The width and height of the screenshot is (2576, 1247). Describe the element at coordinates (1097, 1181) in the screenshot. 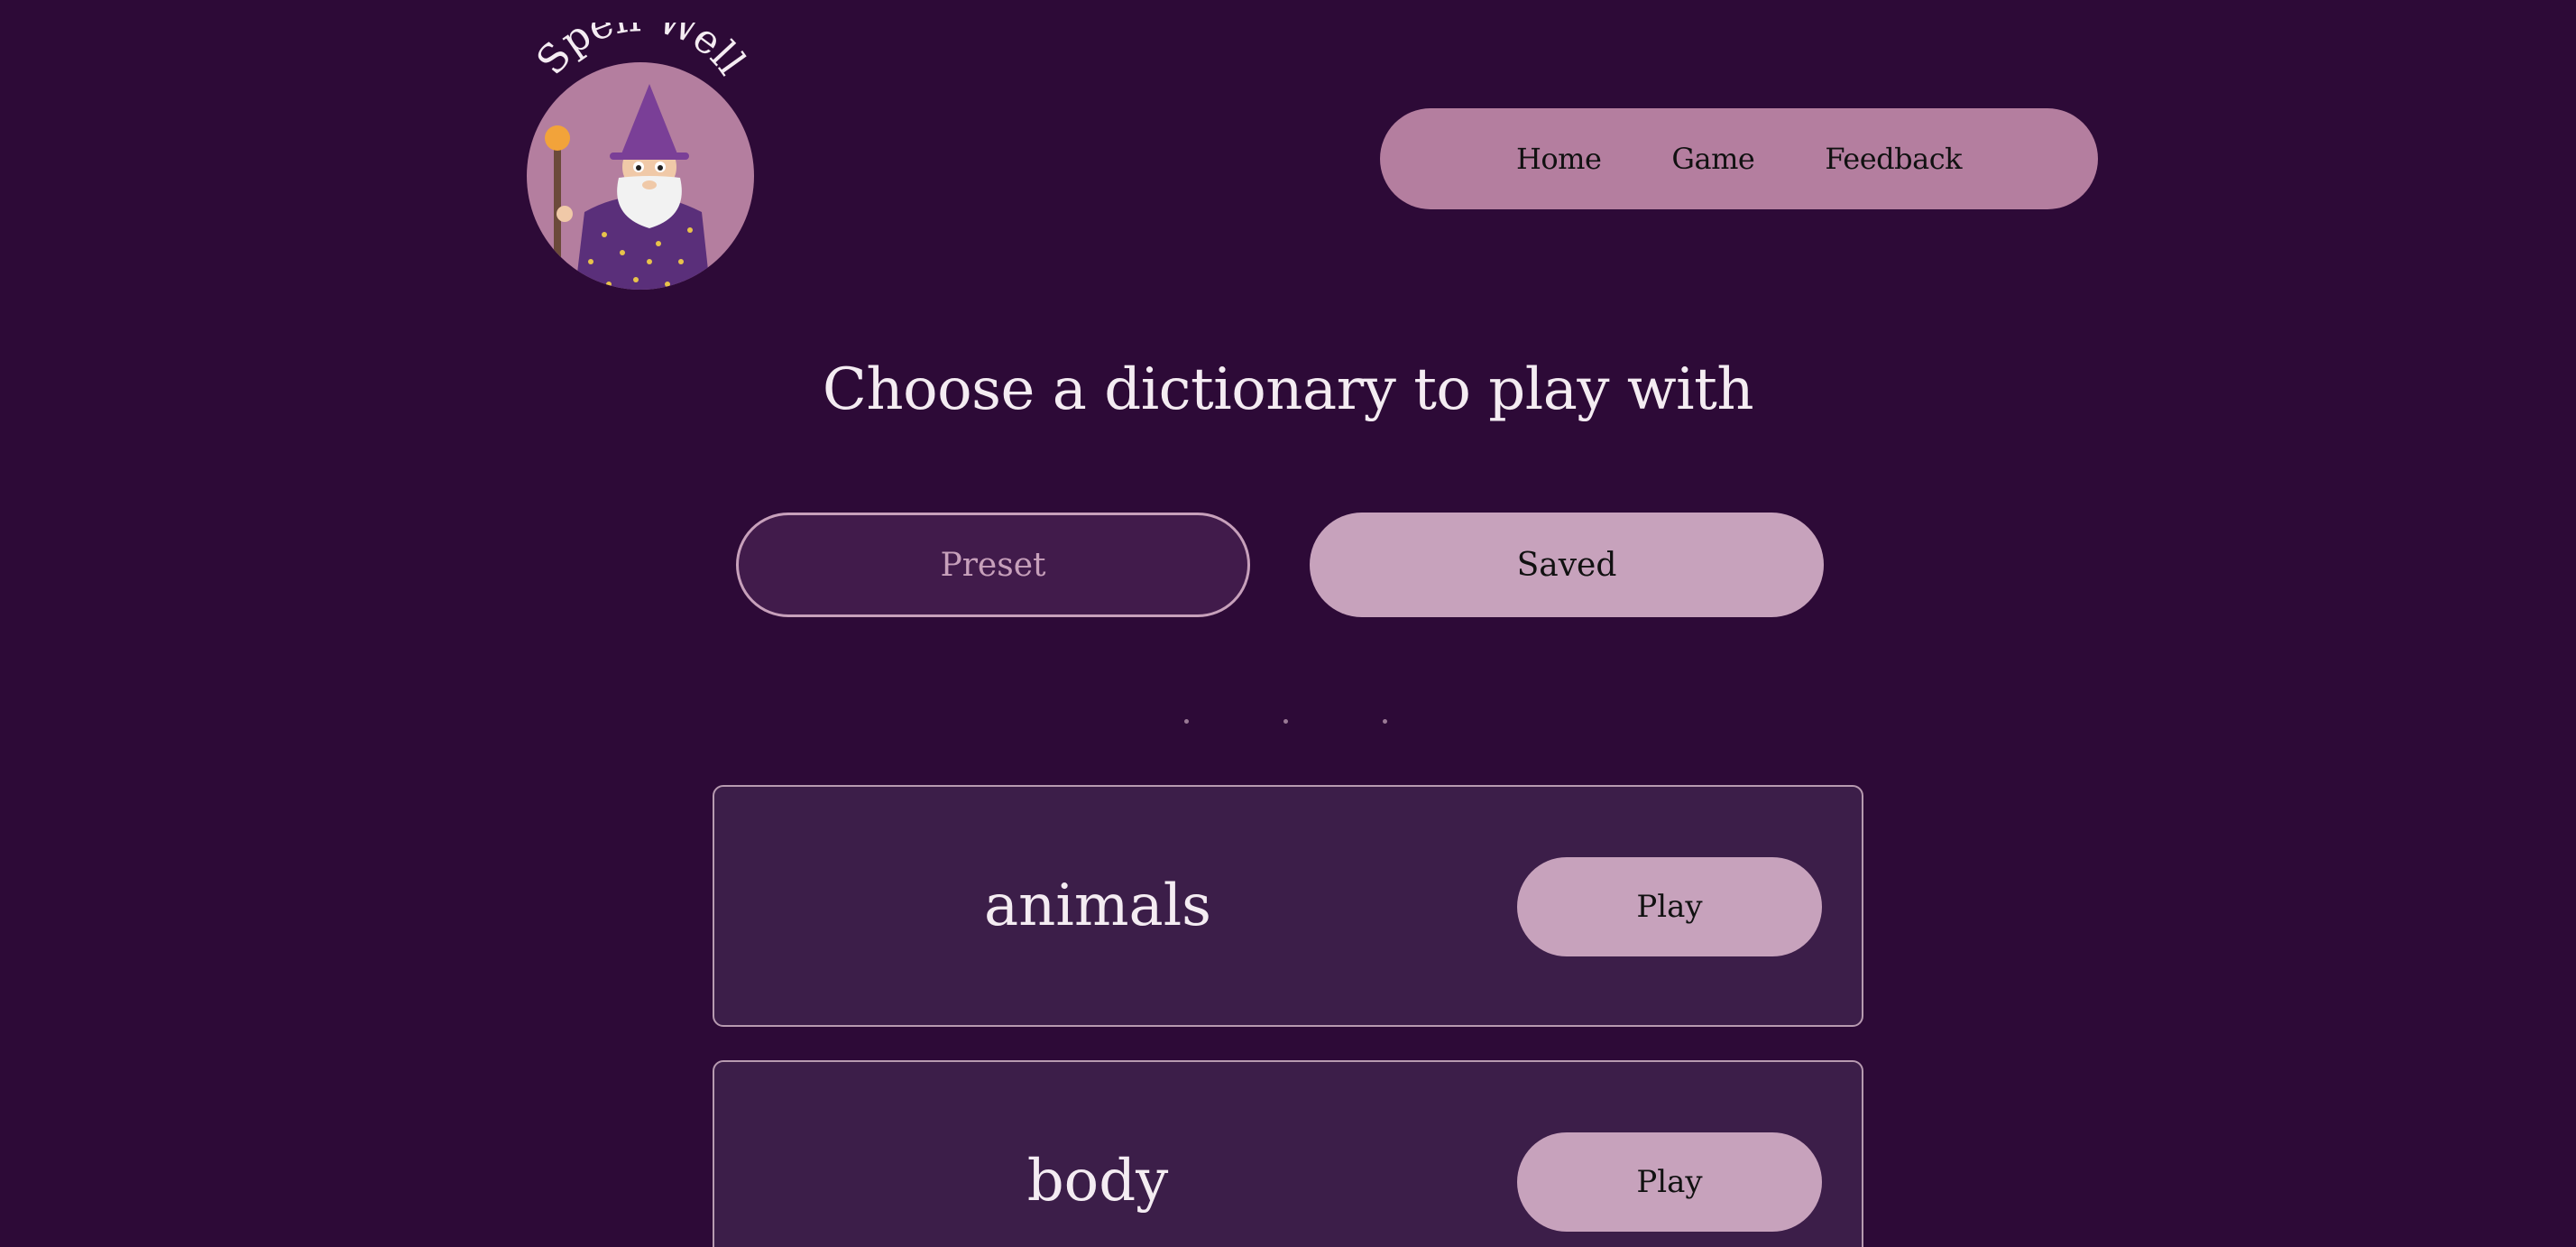

I see `dictionary-name: body` at that location.